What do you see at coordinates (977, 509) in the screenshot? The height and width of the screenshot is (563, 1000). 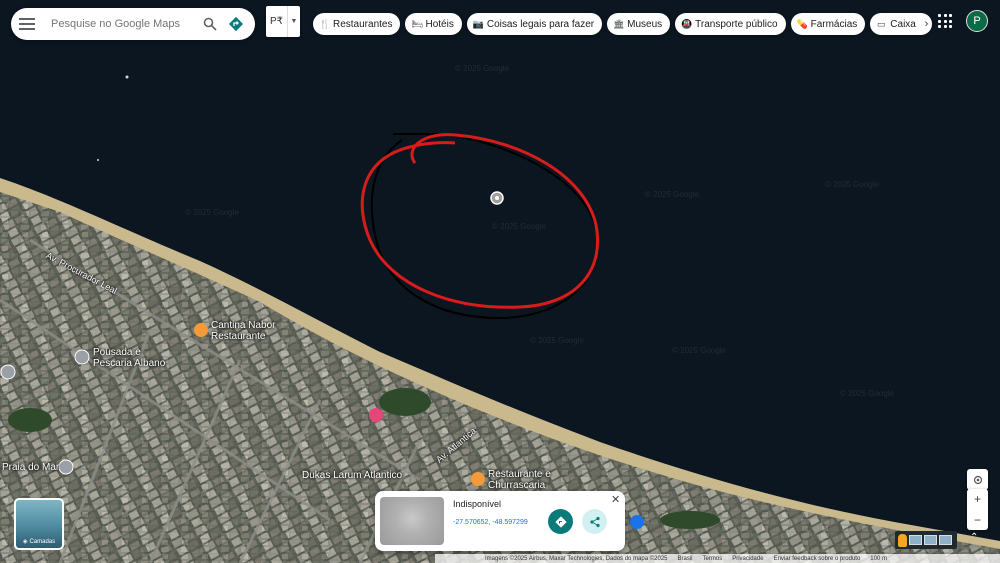 I see `zoom-control: + −` at bounding box center [977, 509].